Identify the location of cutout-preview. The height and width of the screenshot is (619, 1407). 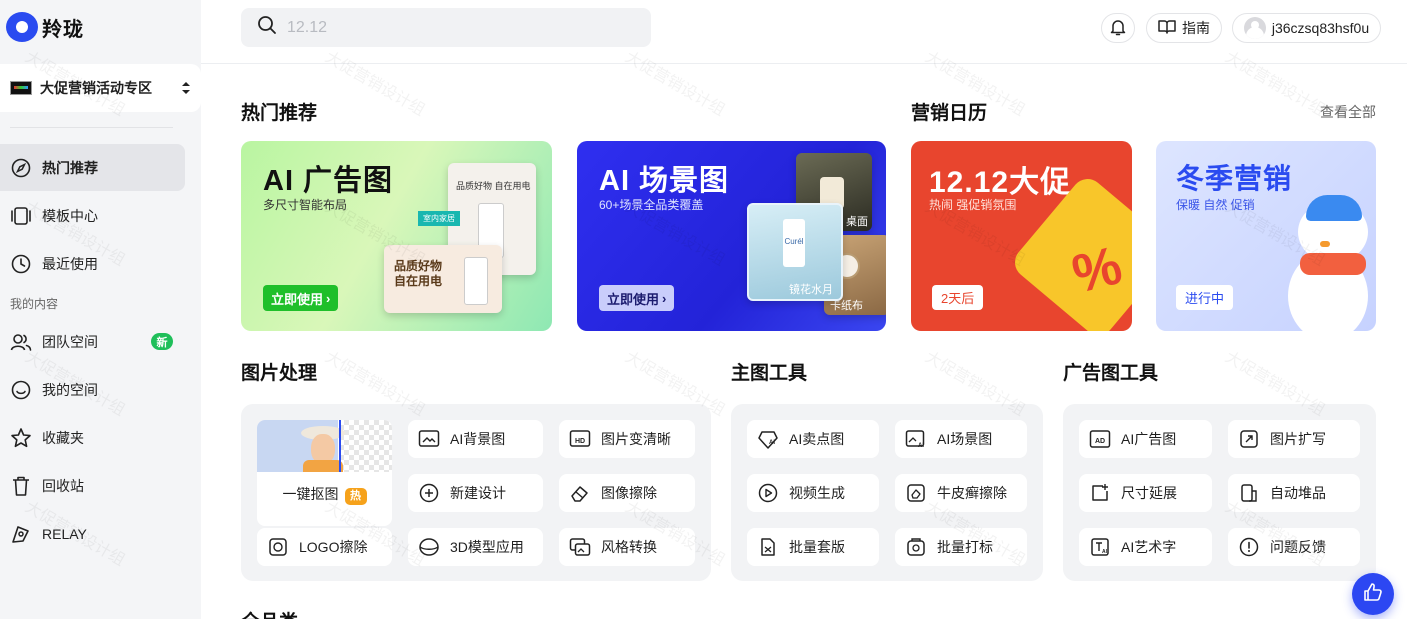
(324, 446).